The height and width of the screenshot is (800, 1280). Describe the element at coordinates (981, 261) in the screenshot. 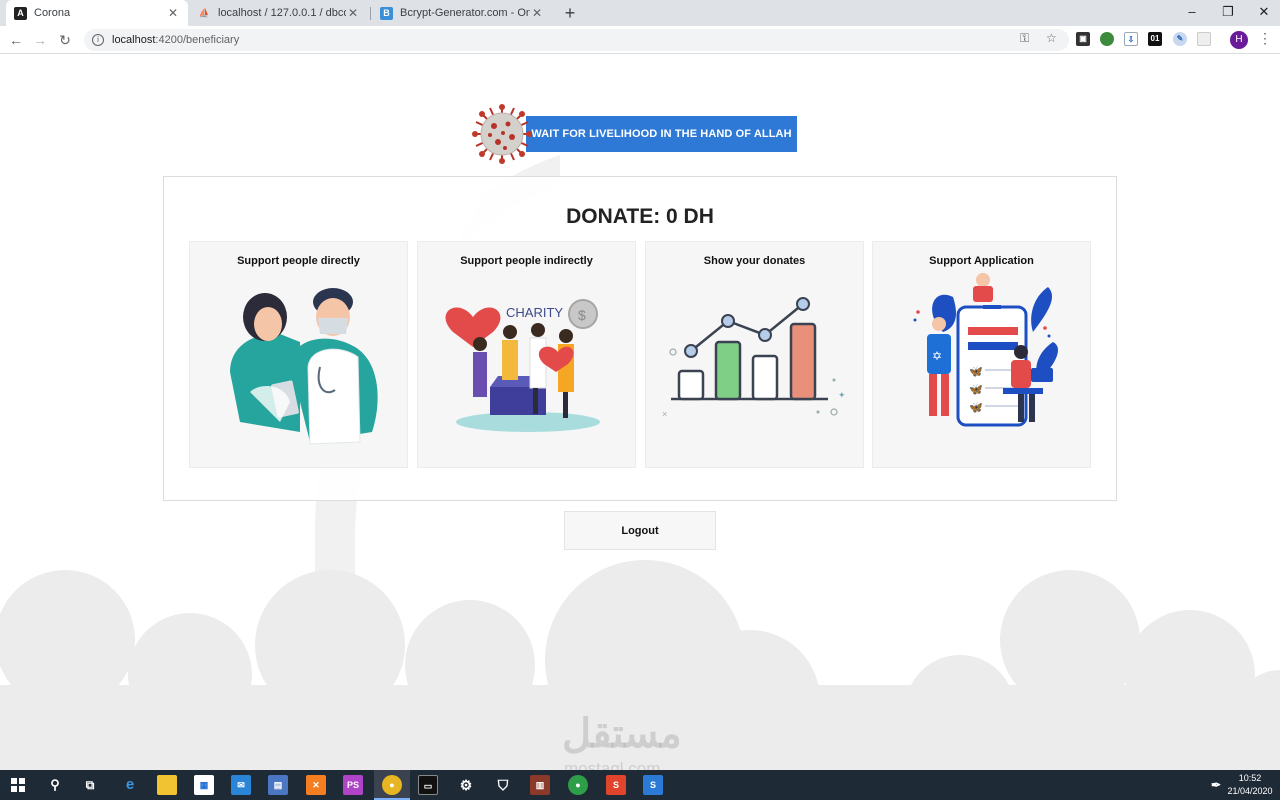

I see `card-title: Support Application` at that location.